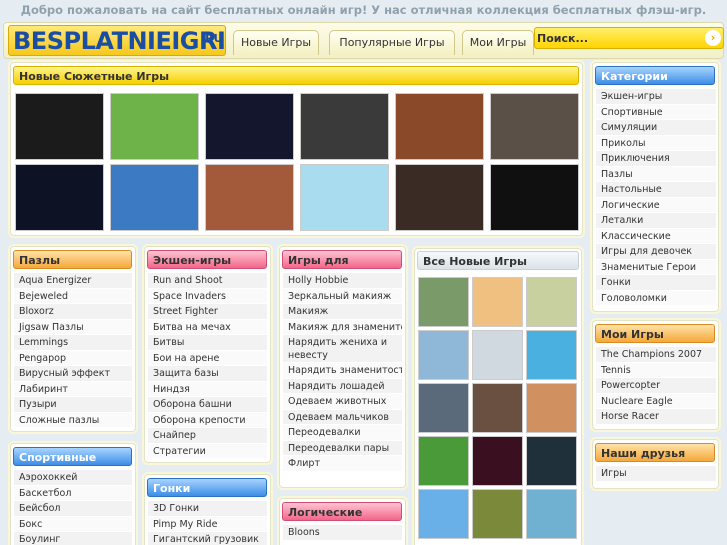 The width and height of the screenshot is (727, 545). Describe the element at coordinates (207, 524) in the screenshot. I see `list-item: Pimp My Ride` at that location.